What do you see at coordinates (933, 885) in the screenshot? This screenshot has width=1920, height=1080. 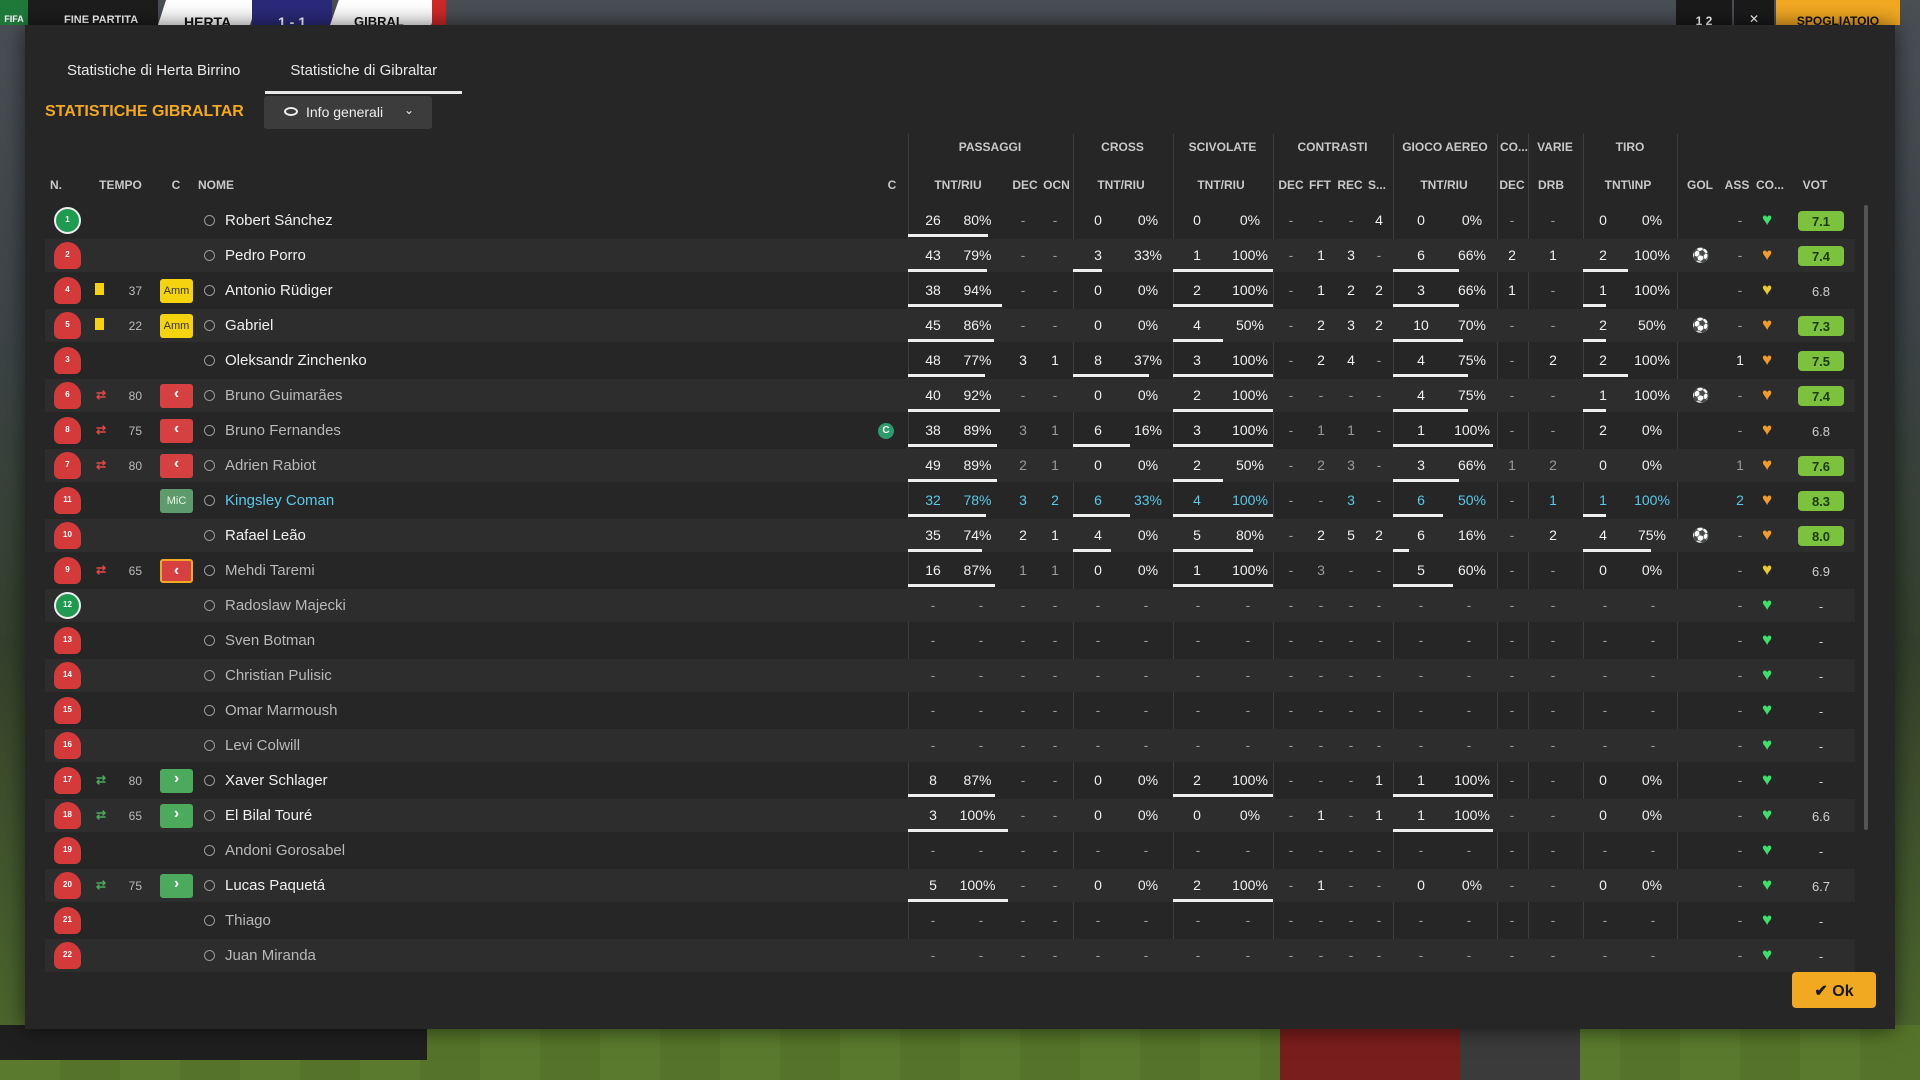 I see `stat-cell: 5` at bounding box center [933, 885].